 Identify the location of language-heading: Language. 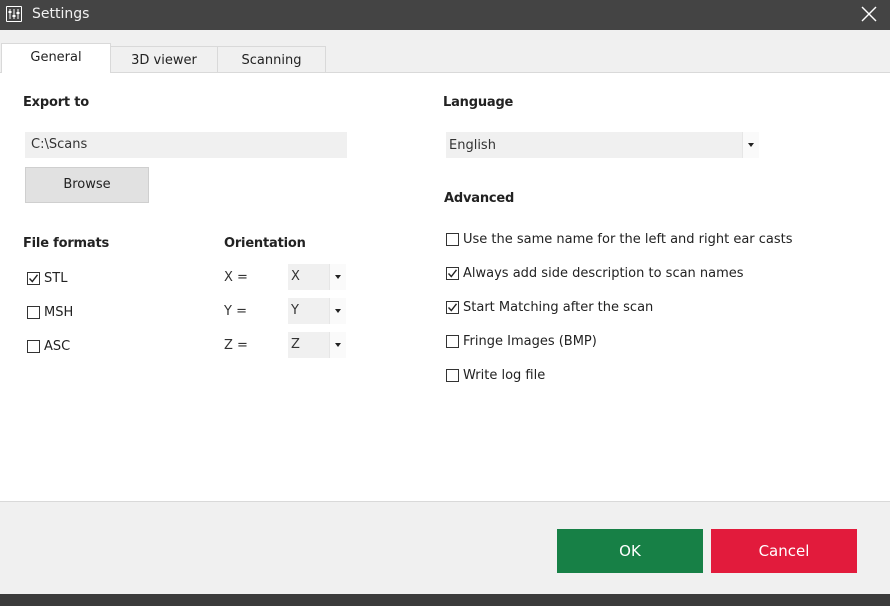
(478, 102).